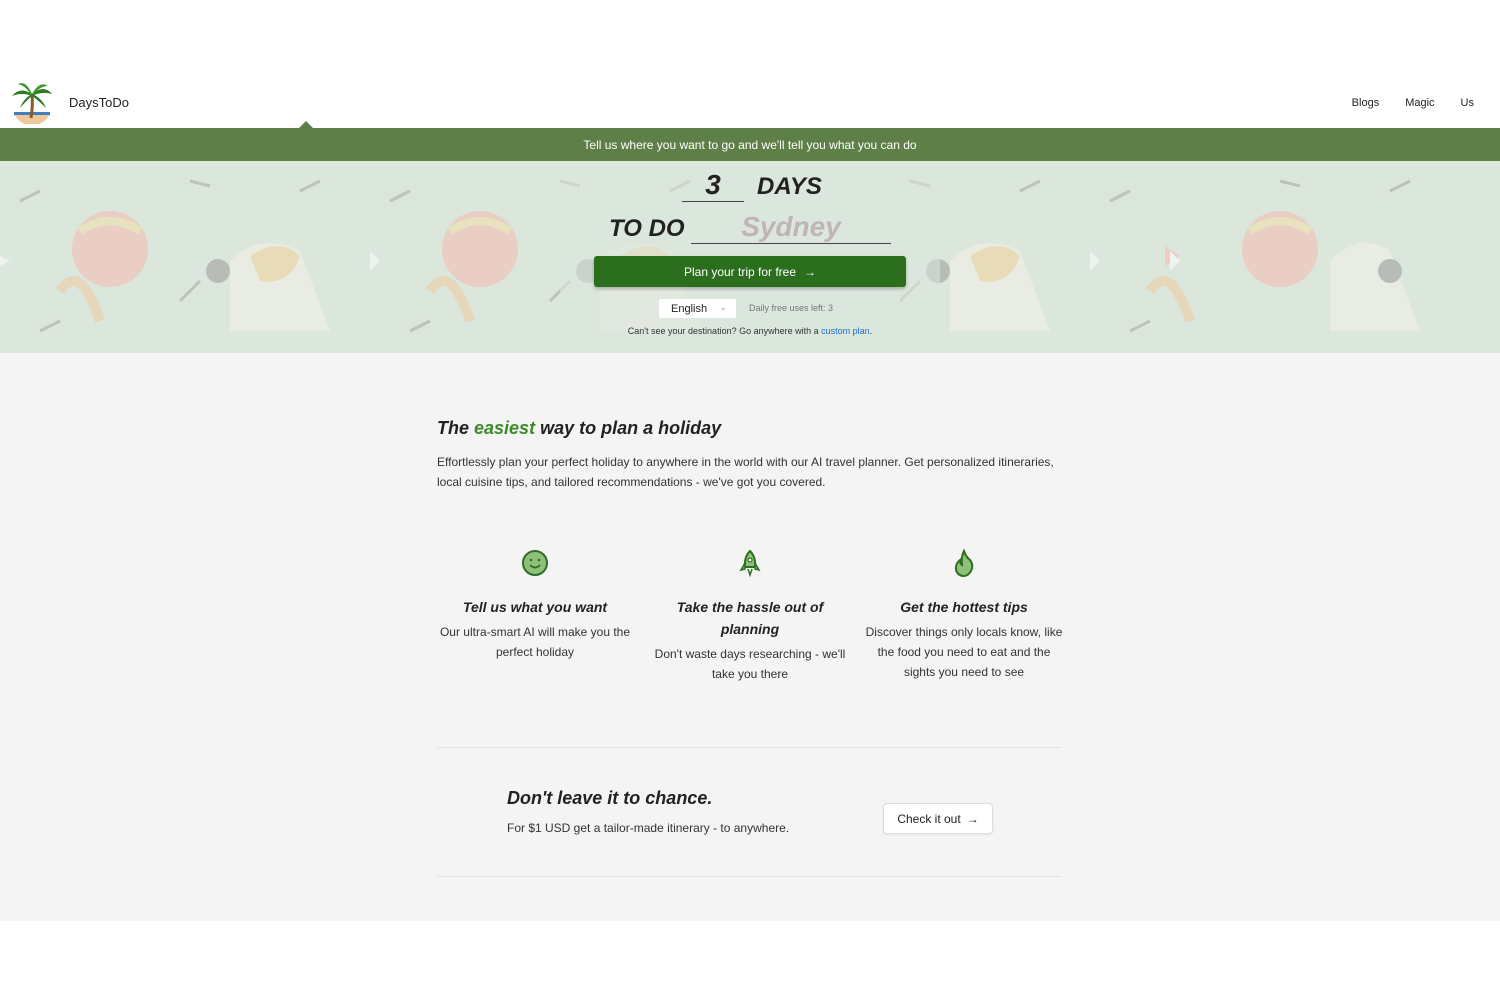 Image resolution: width=1500 pixels, height=1000 pixels. Describe the element at coordinates (647, 228) in the screenshot. I see `todo-label: TO DO` at that location.